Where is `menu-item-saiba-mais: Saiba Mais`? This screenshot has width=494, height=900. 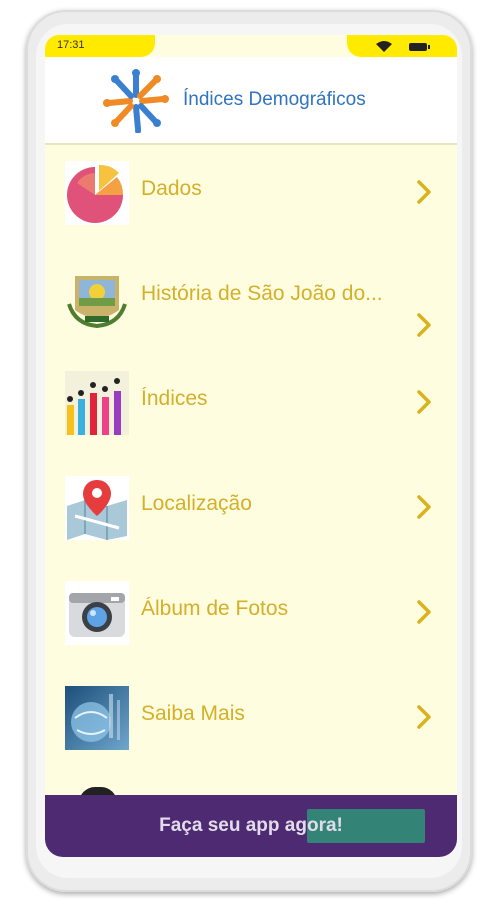 menu-item-saiba-mais: Saiba Mais is located at coordinates (251, 724).